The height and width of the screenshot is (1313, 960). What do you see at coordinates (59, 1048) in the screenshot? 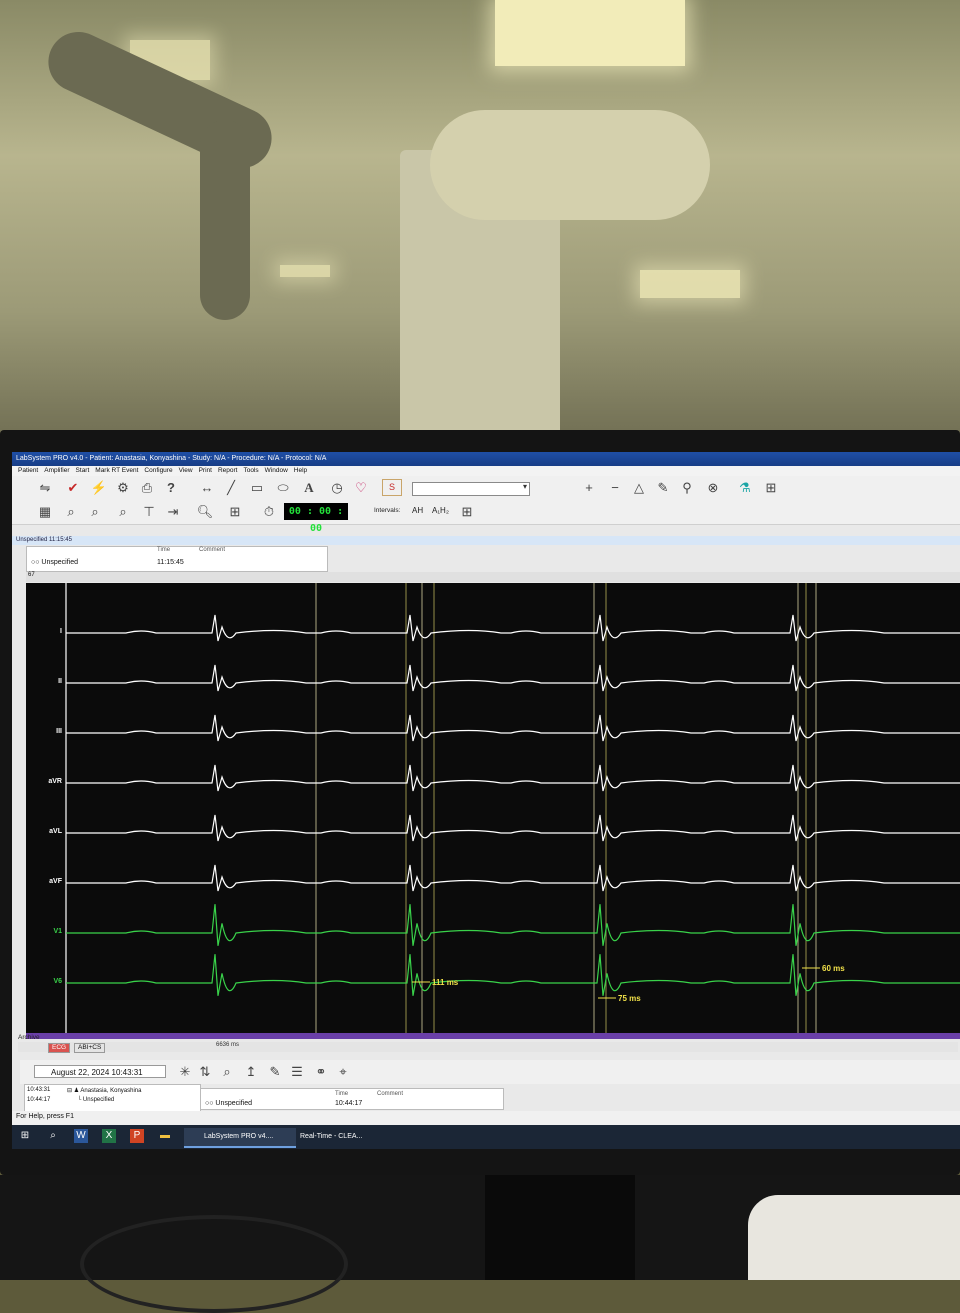
I see `tab-ecg: ECG` at bounding box center [59, 1048].